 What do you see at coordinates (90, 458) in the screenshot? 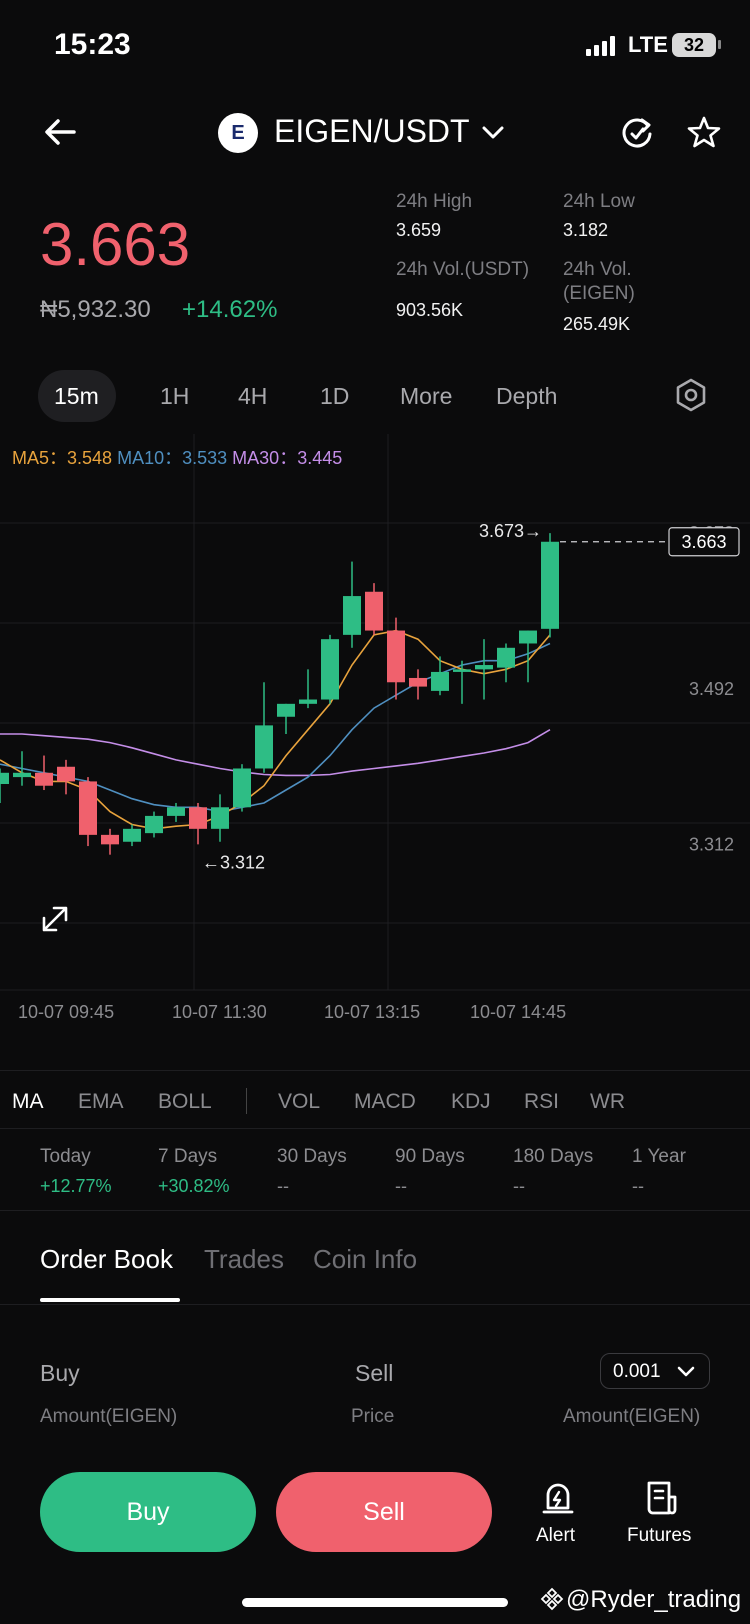
I see `ma5-value: 3.548` at bounding box center [90, 458].